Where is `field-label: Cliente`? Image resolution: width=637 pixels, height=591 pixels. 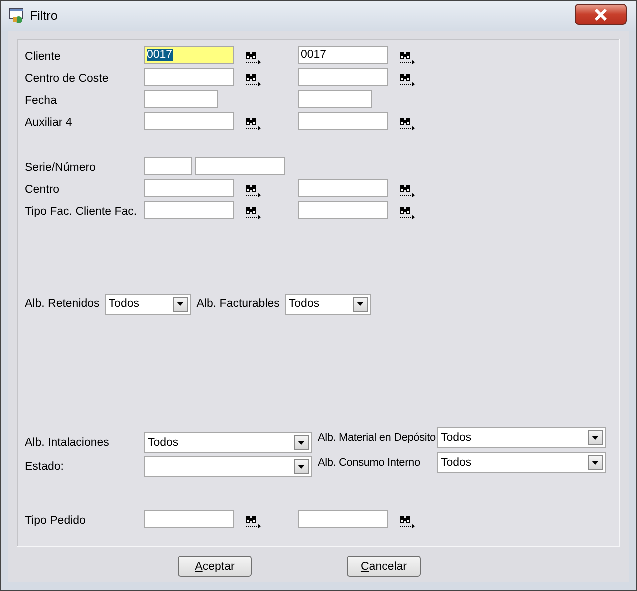
field-label: Cliente is located at coordinates (43, 56).